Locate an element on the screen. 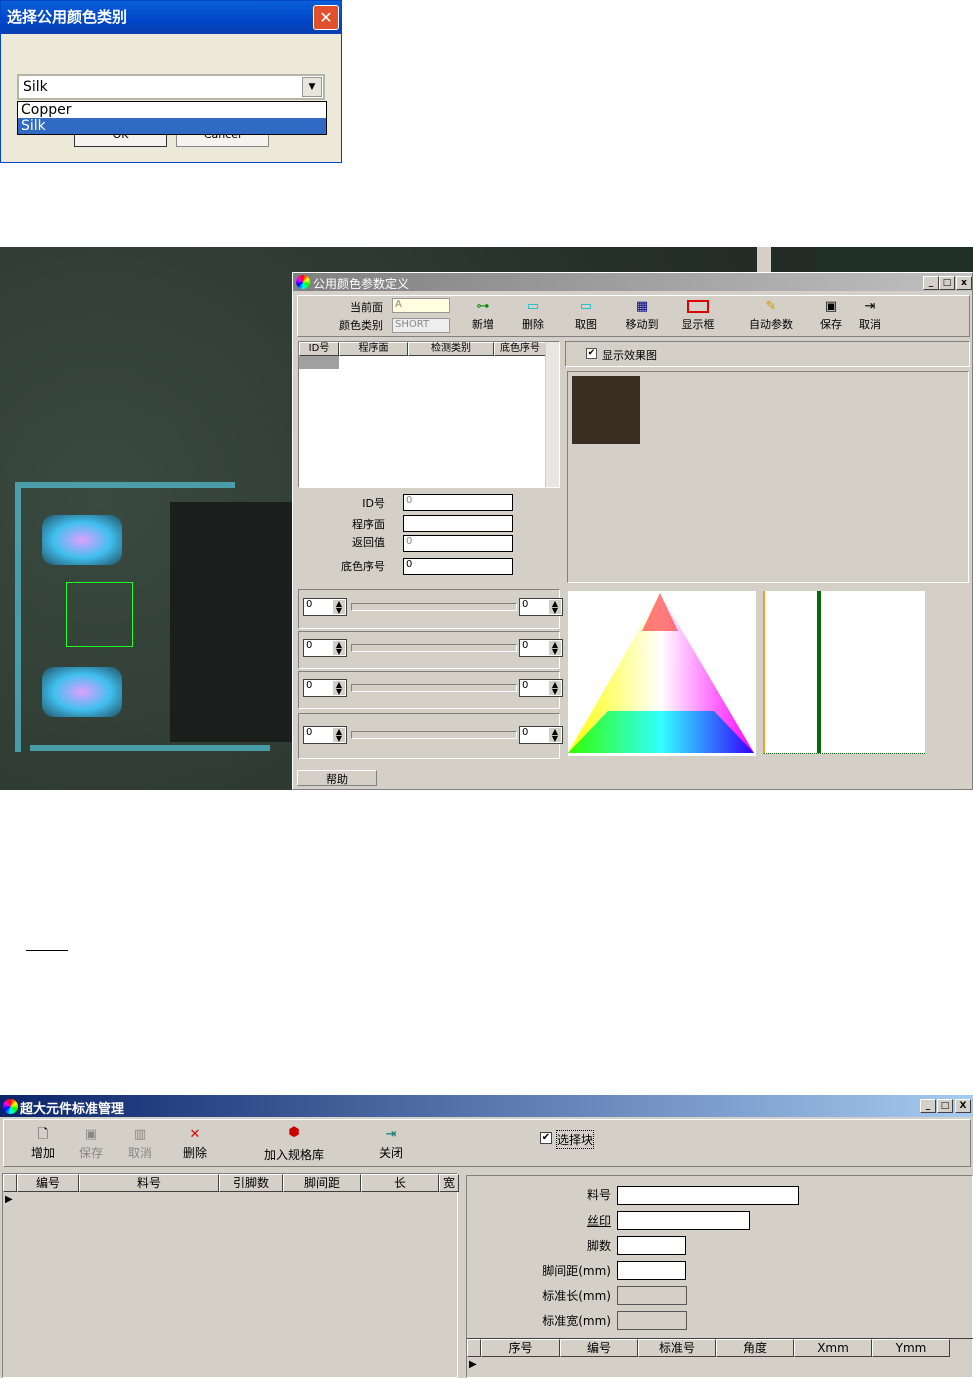 This screenshot has width=973, height=1379. dropdown-list: Copper Silk is located at coordinates (172, 118).